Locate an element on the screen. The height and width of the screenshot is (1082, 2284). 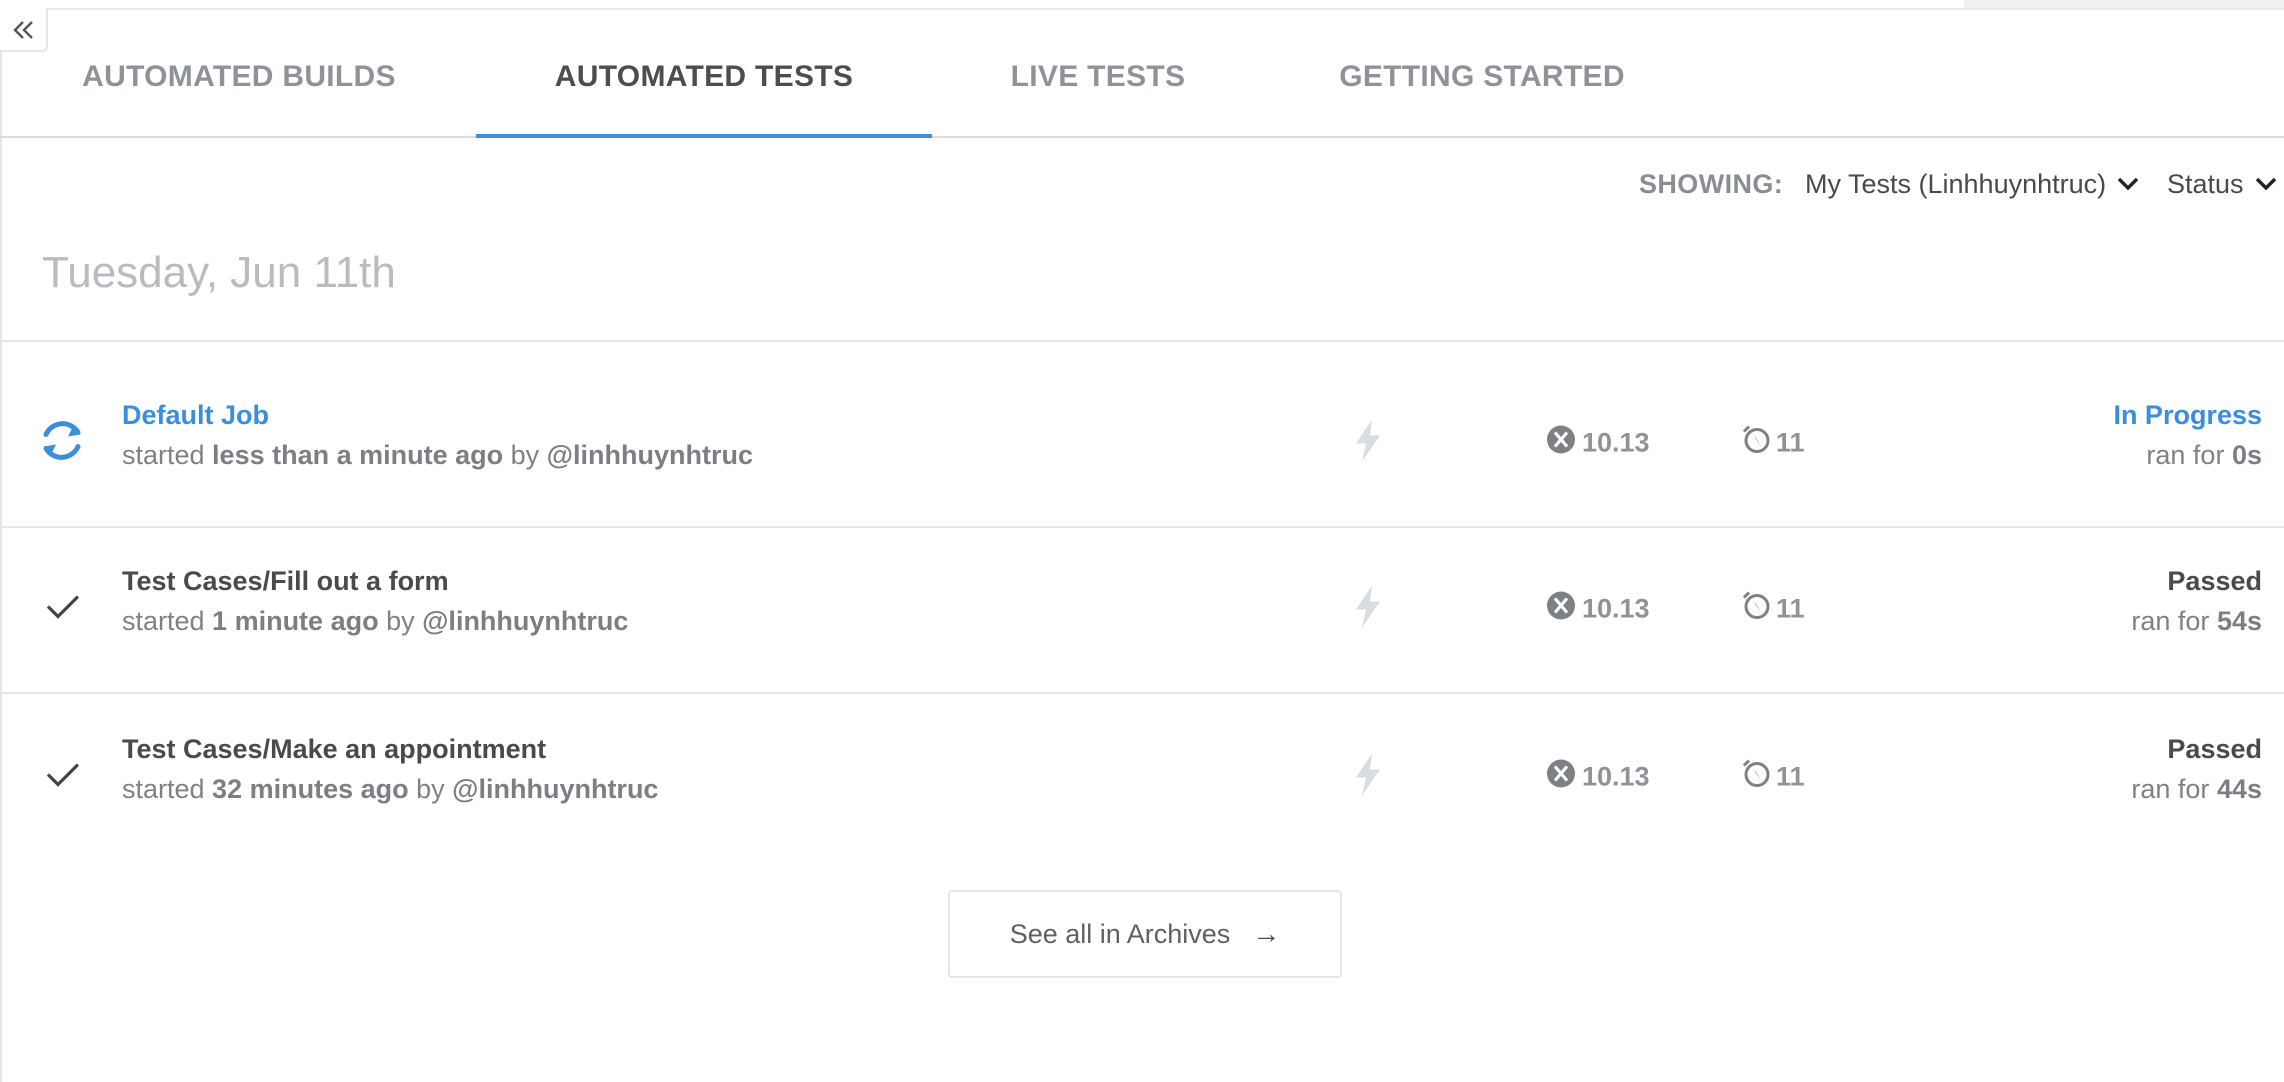
job-name: Default Job is located at coordinates (195, 415).